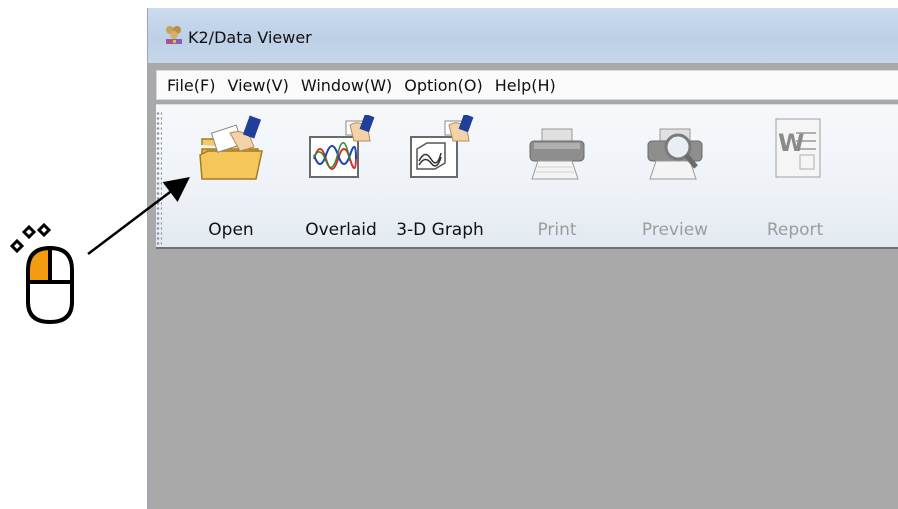 This screenshot has height=509, width=898. What do you see at coordinates (342, 146) in the screenshot?
I see `overlaid-graph-icon` at bounding box center [342, 146].